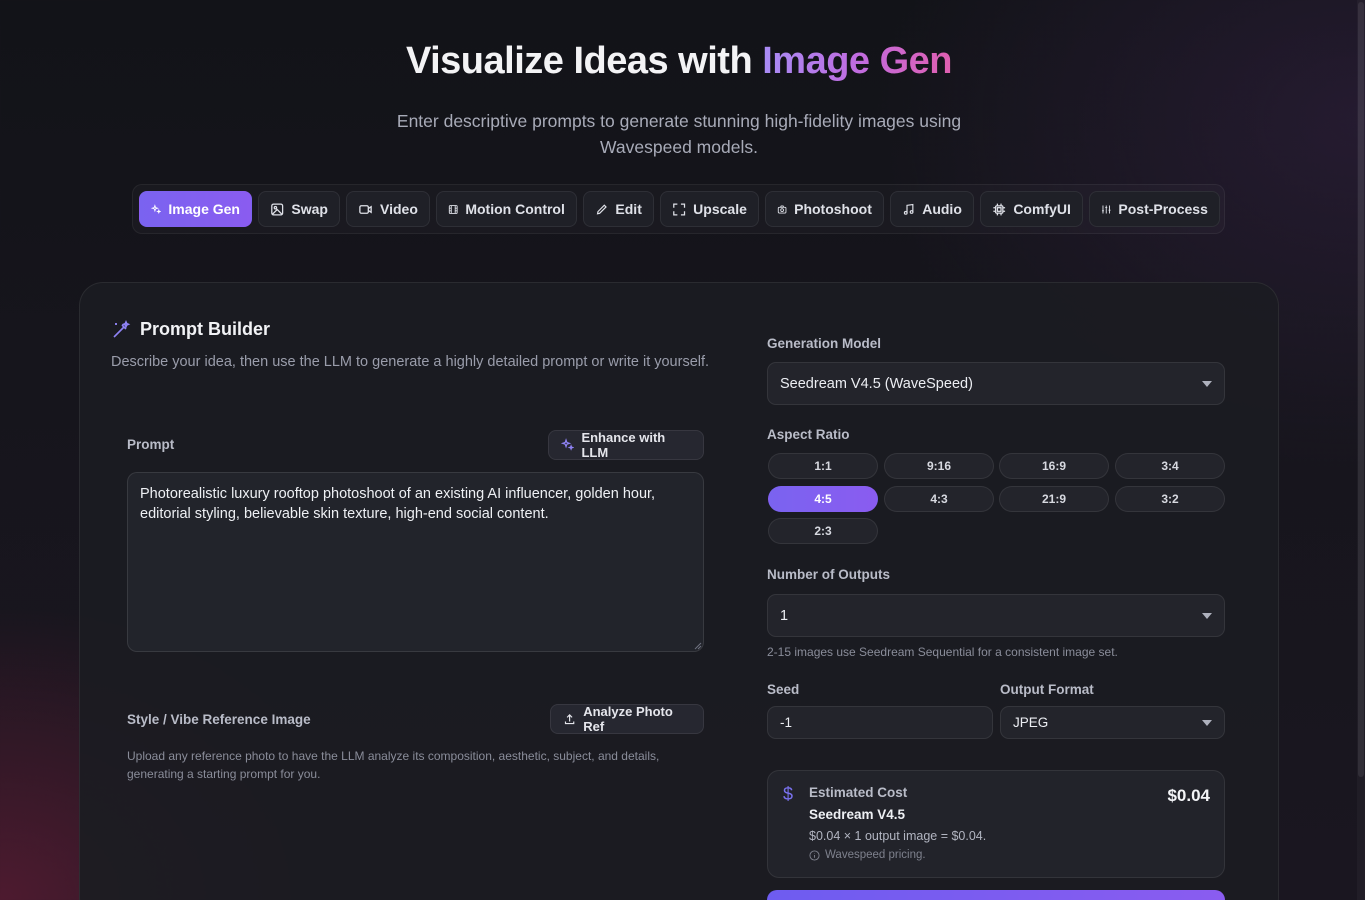  Describe the element at coordinates (1170, 466) in the screenshot. I see `aspect-ratio-option: 3:4` at that location.